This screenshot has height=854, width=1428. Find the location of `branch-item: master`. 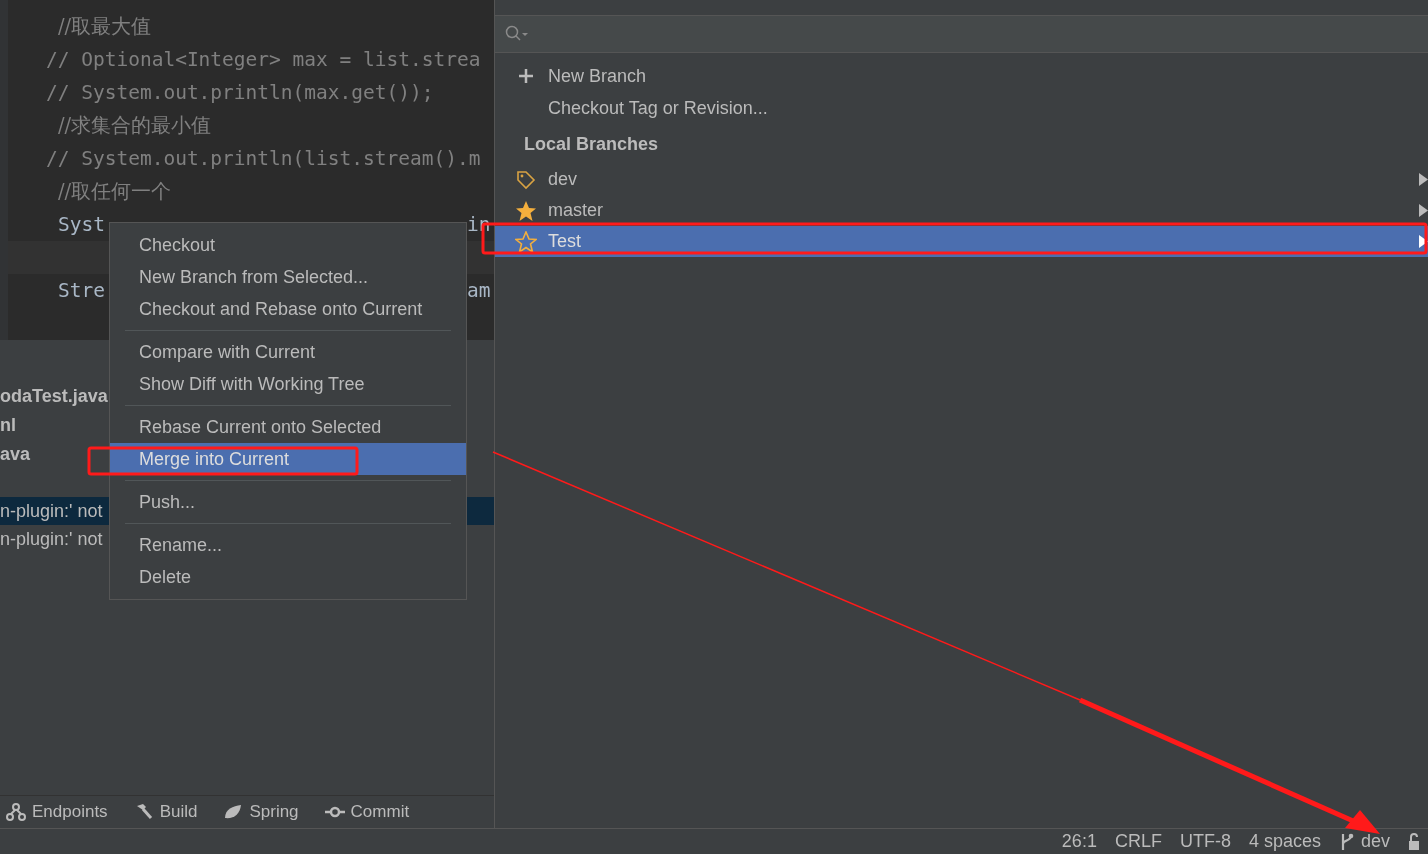

branch-item: master is located at coordinates (961, 210).